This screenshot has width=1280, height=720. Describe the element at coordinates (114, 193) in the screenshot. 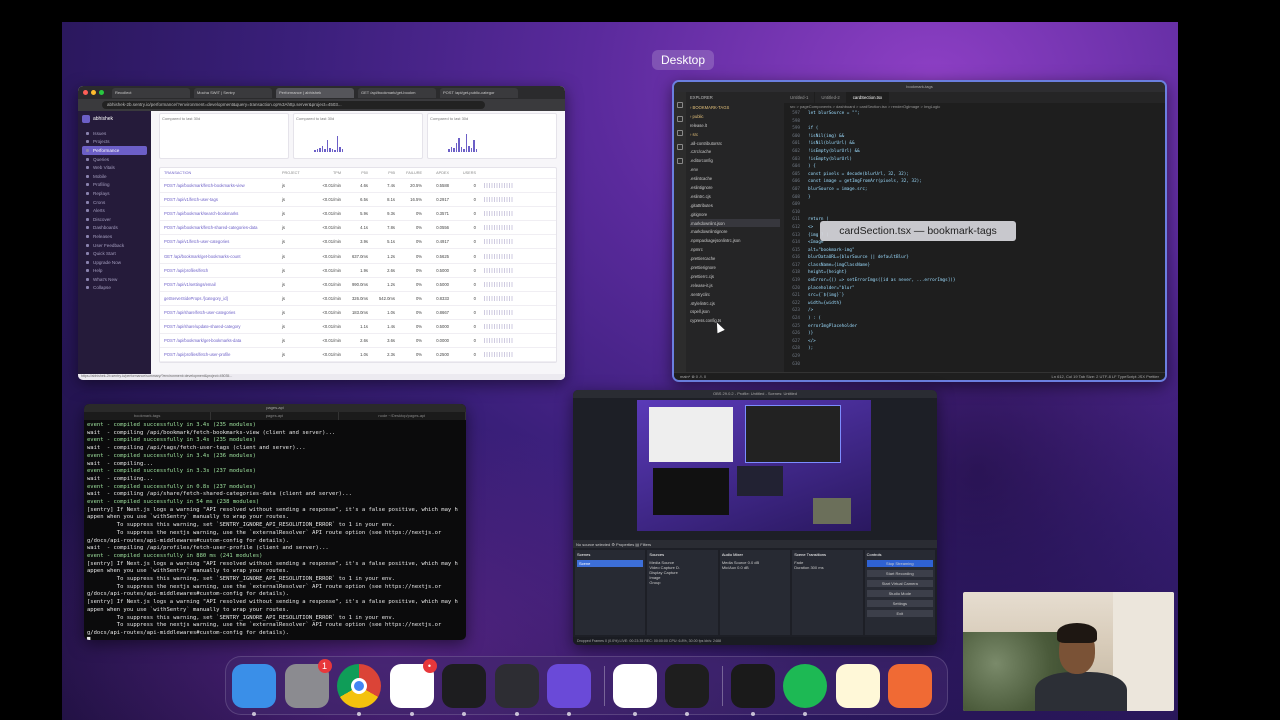

I see `sidebar-item-replays: Replays` at that location.